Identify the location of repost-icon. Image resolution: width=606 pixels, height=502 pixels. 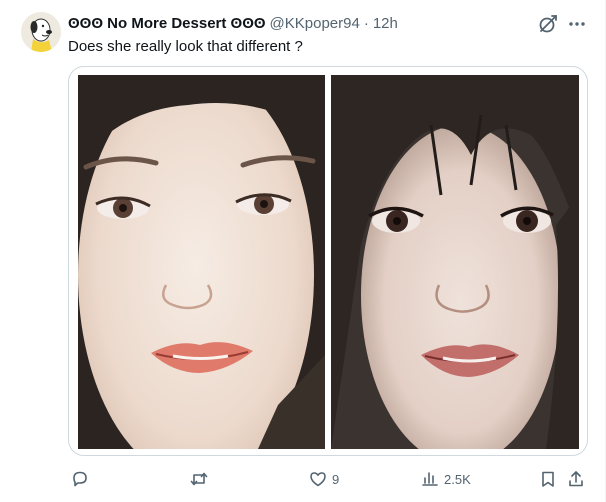
(199, 479).